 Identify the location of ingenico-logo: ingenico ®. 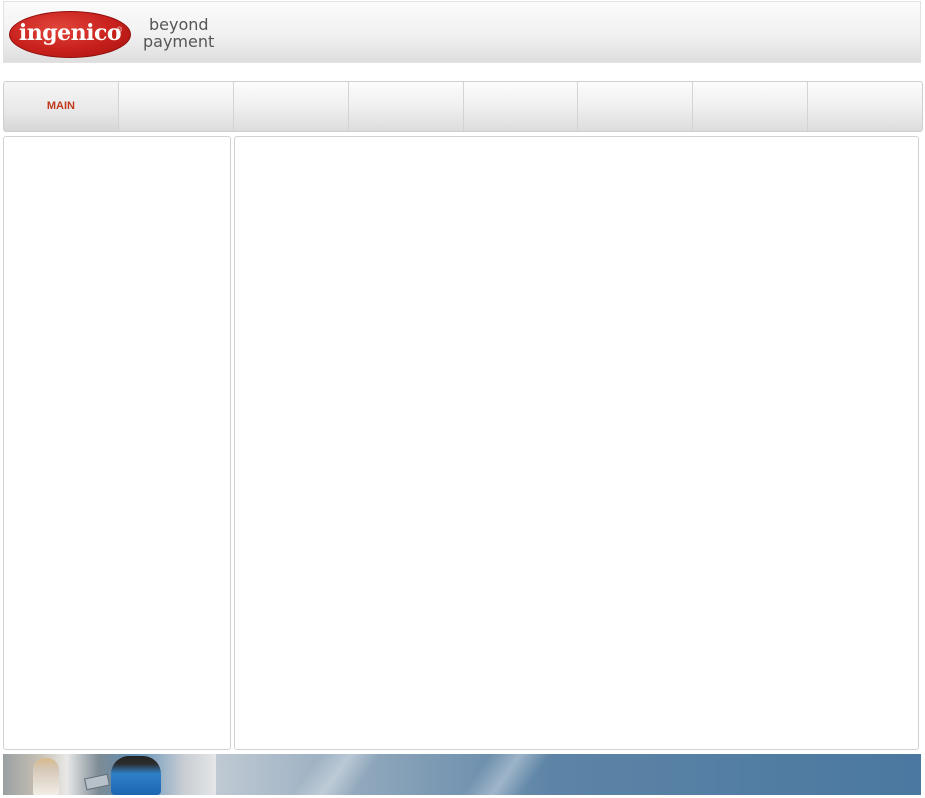
(70, 34).